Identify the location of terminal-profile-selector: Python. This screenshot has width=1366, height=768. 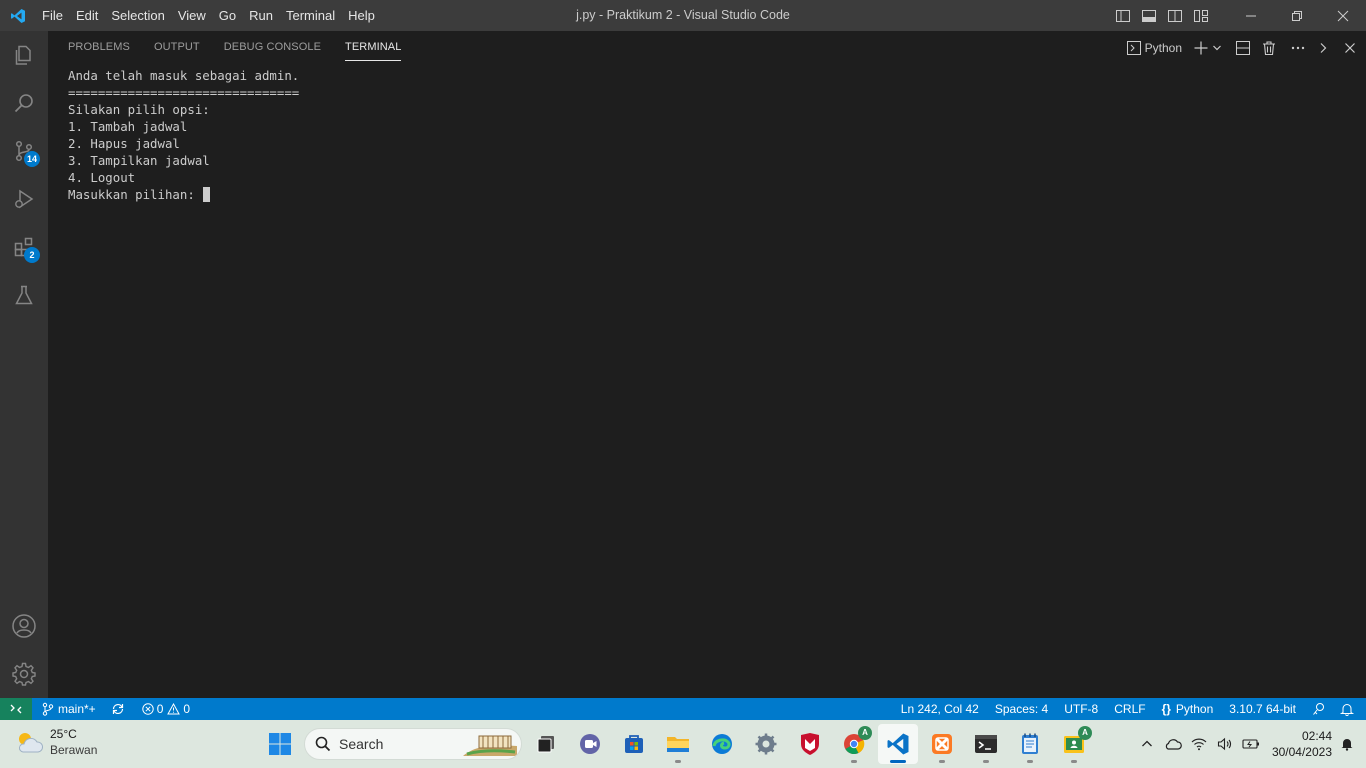
(1154, 47).